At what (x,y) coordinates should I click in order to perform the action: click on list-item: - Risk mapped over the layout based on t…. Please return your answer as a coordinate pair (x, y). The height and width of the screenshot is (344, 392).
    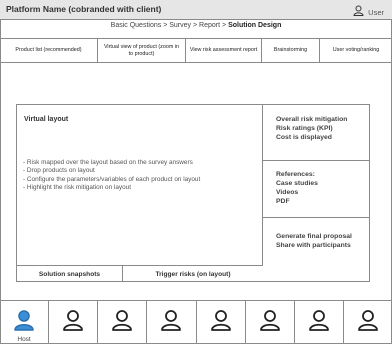
    Looking at the image, I should click on (108, 162).